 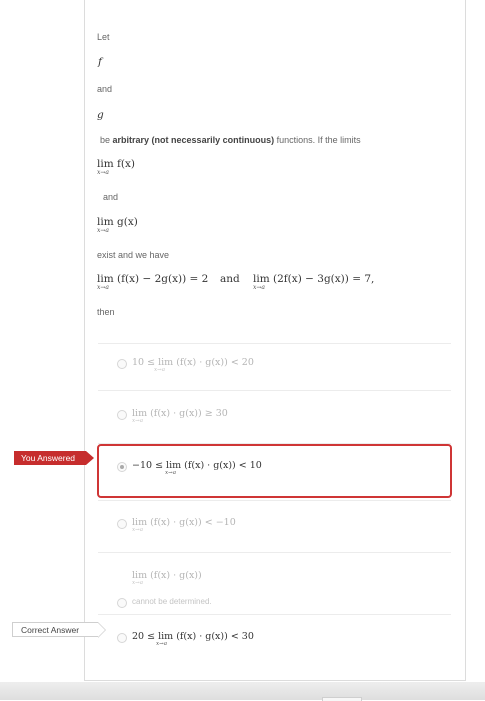 I want to click on you-answered-tag: You Answered, so click(x=54, y=458).